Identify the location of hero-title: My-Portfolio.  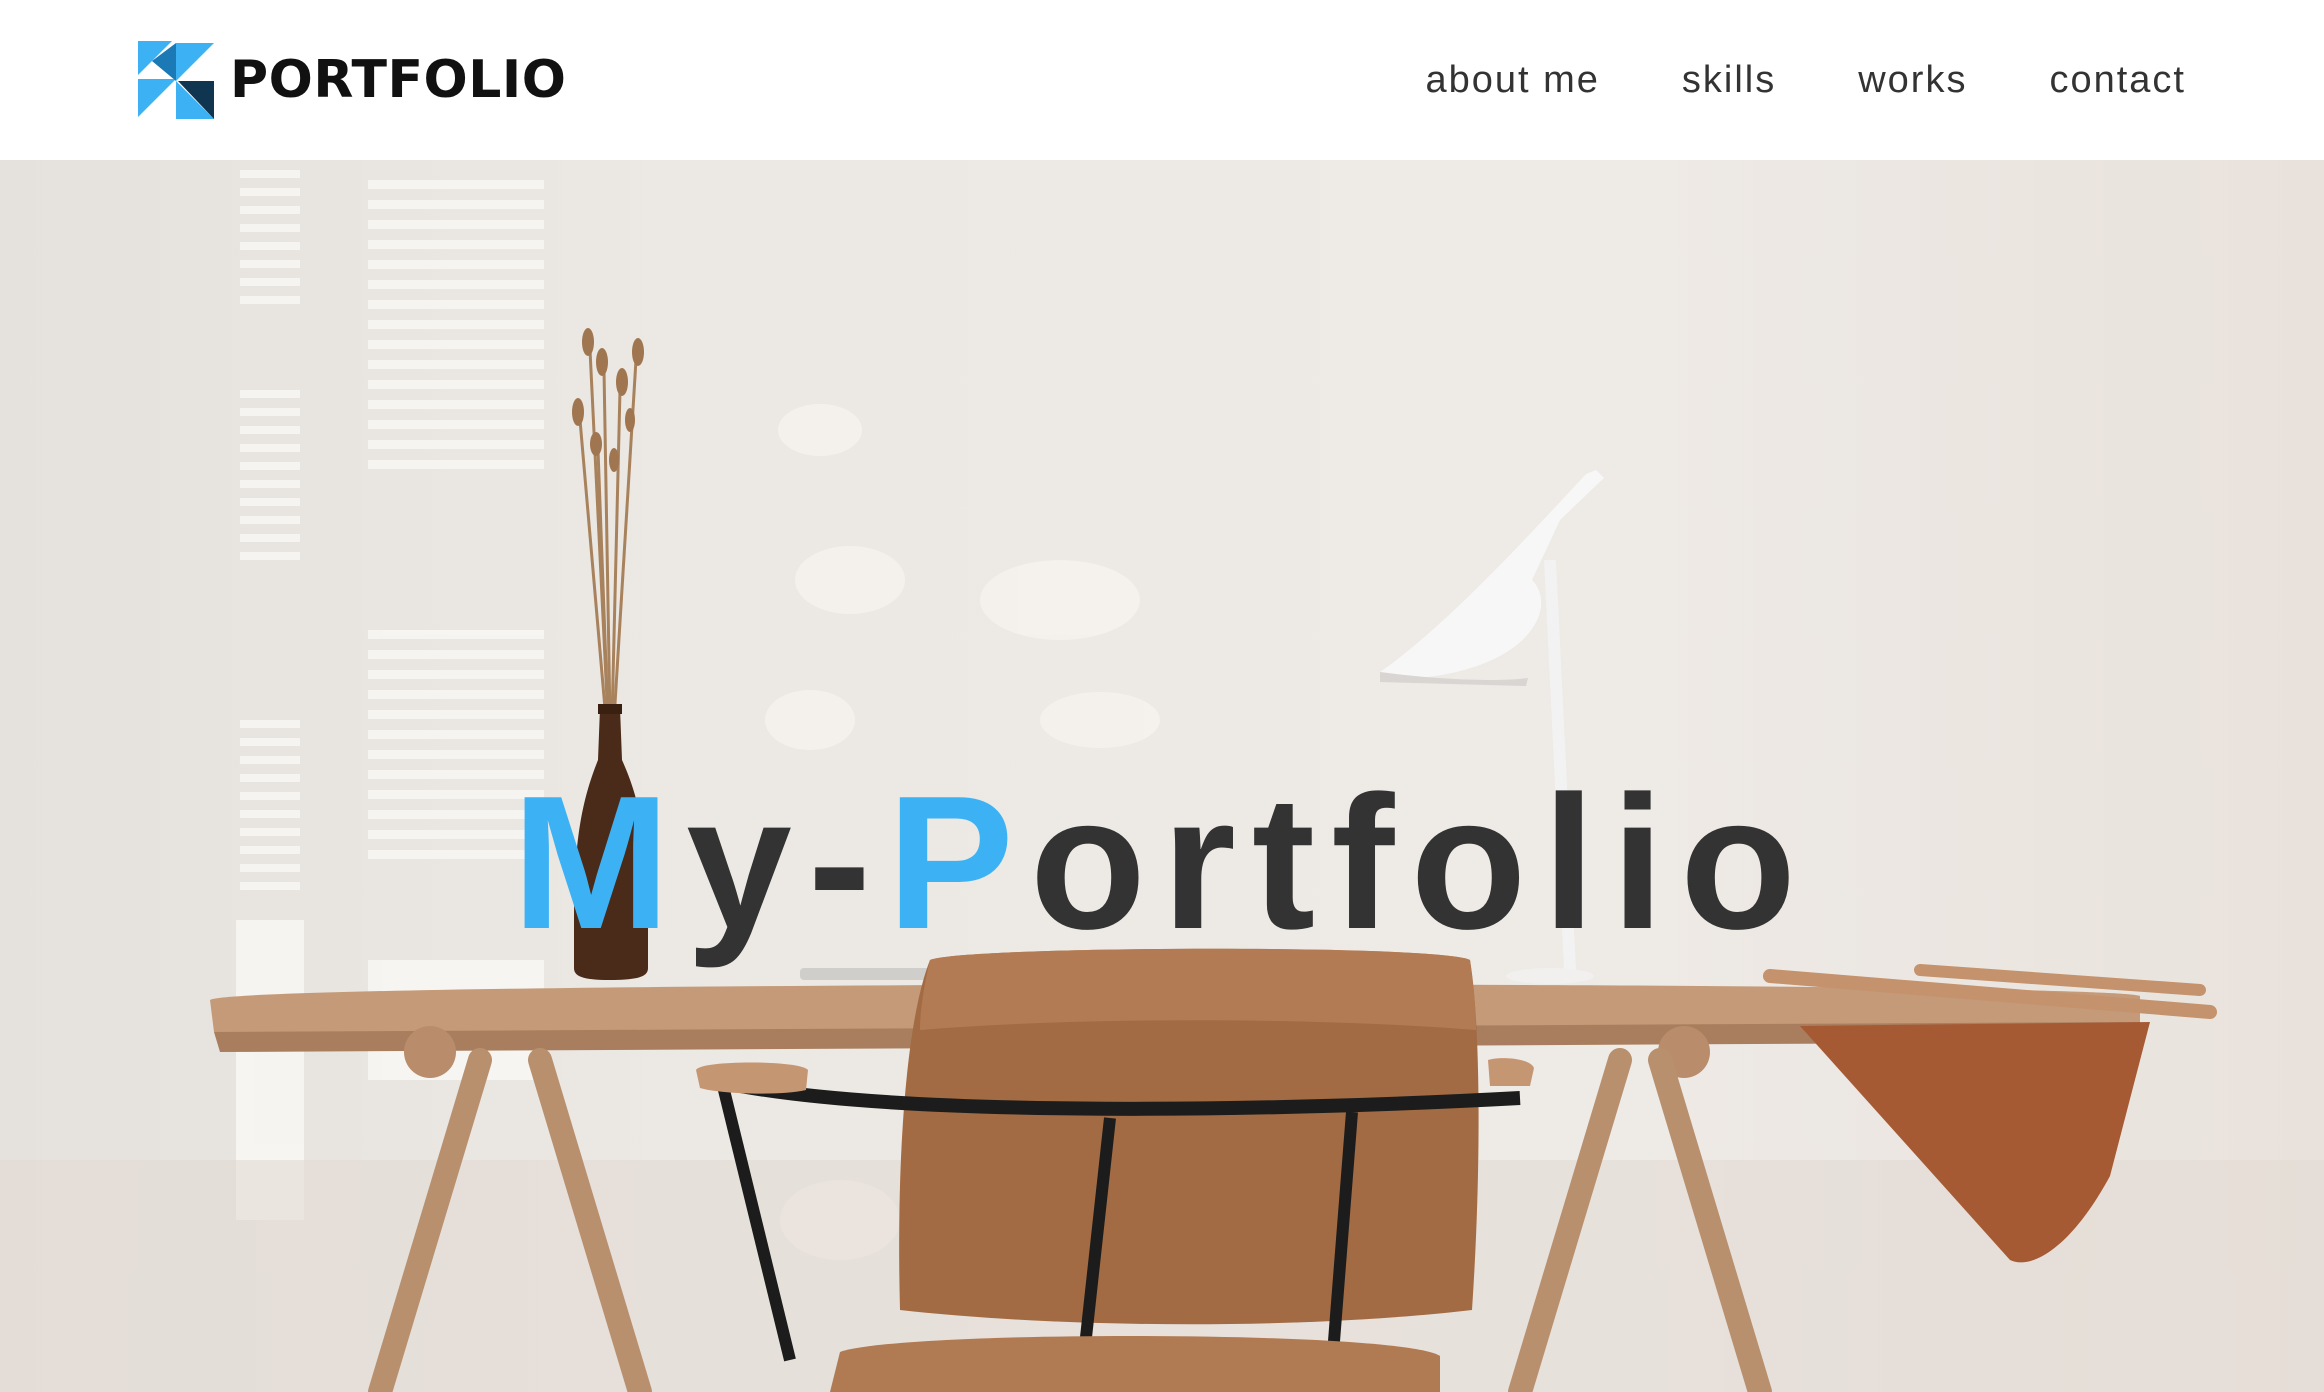
(1162, 863).